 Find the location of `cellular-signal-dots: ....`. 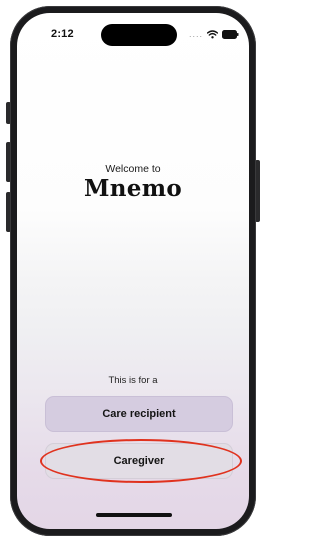

cellular-signal-dots: .... is located at coordinates (195, 34).